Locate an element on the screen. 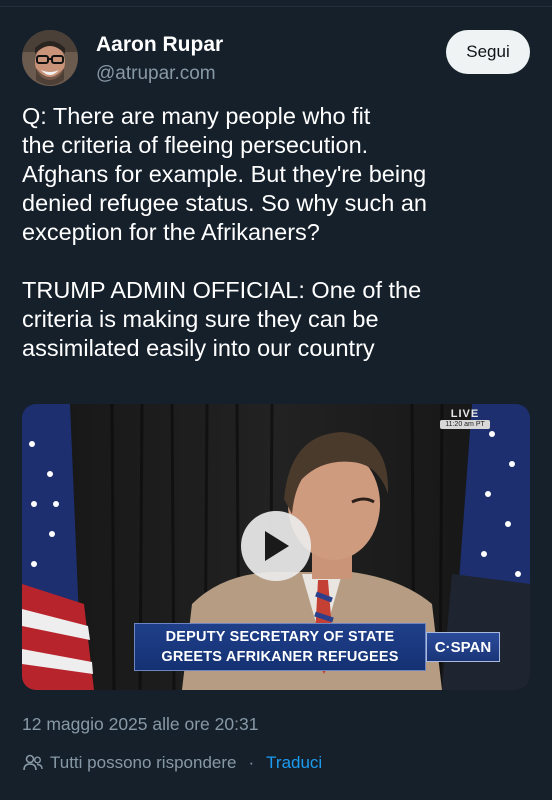 This screenshot has height=800, width=552. live-label: LIVE is located at coordinates (465, 414).